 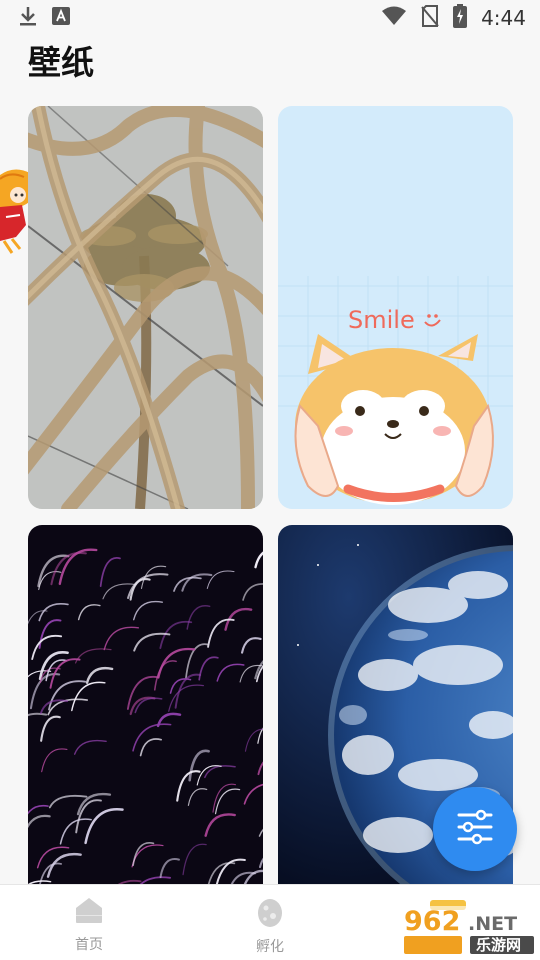 I want to click on site-watermark-logo: 962 .NET 乐游网, so click(x=469, y=927).